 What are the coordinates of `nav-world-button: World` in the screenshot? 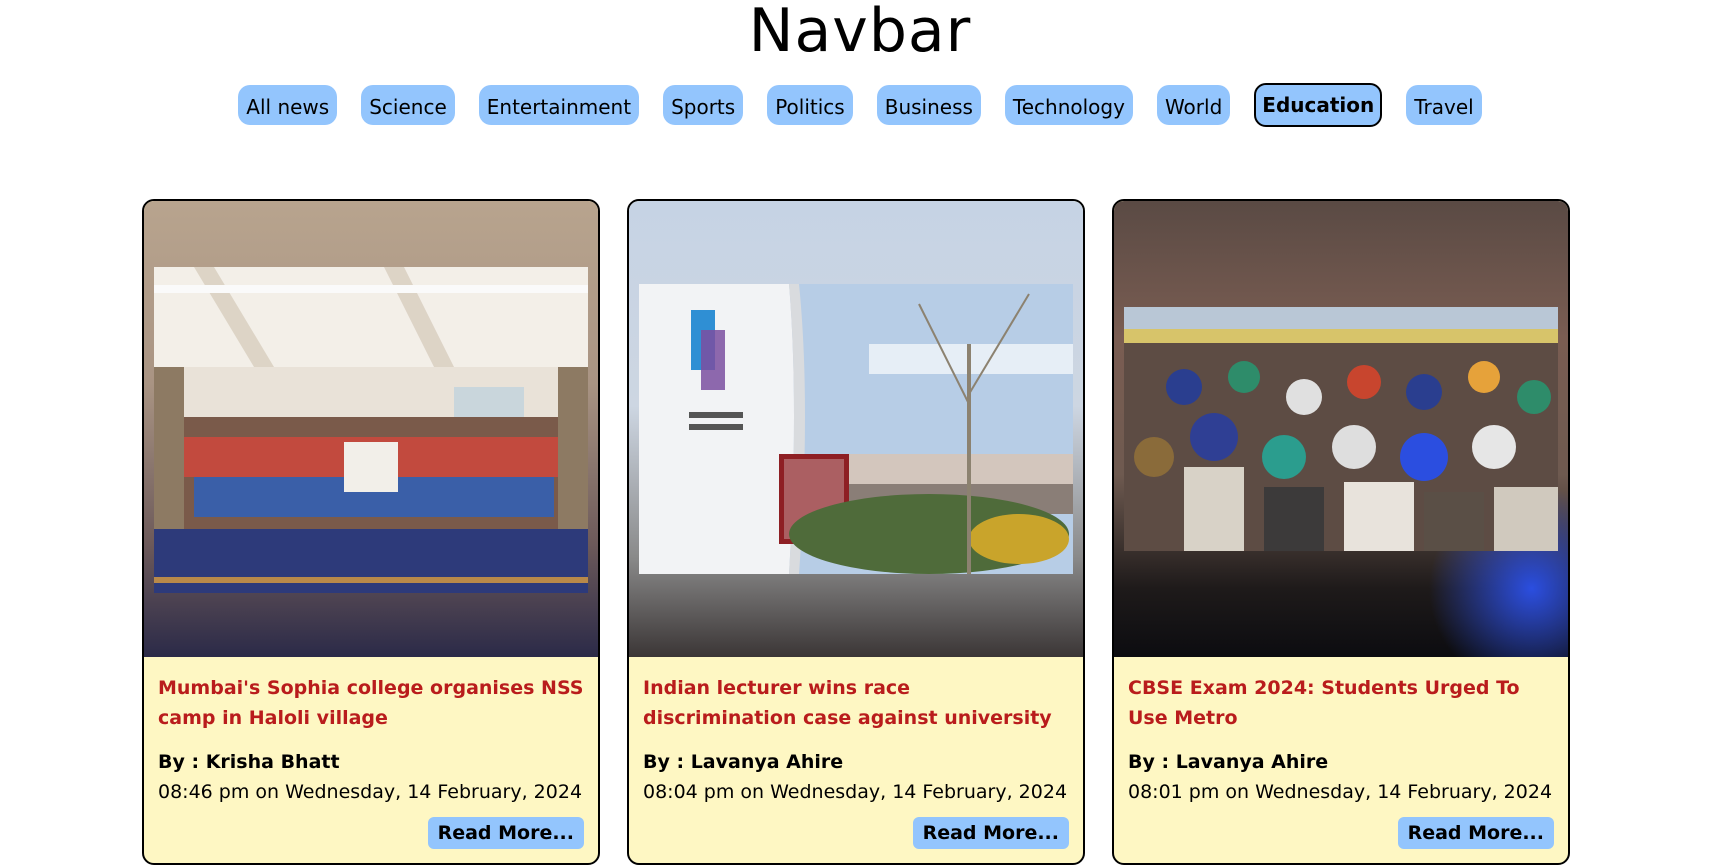 It's located at (1193, 105).